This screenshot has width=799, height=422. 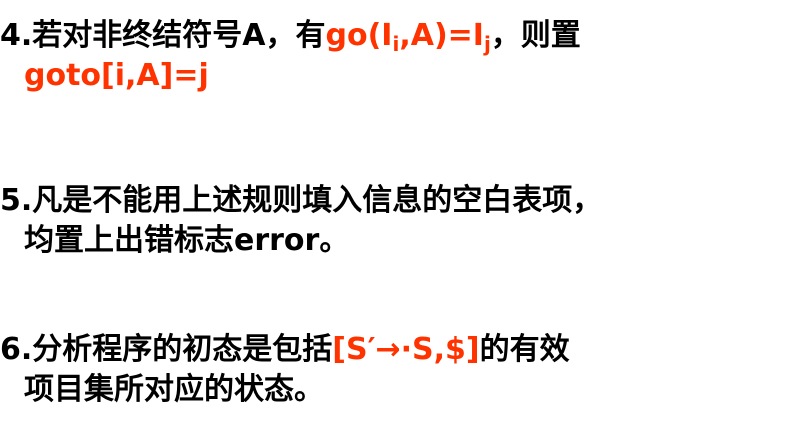 I want to click on item-4-text: 若对非终结符号A，有, so click(x=179, y=35).